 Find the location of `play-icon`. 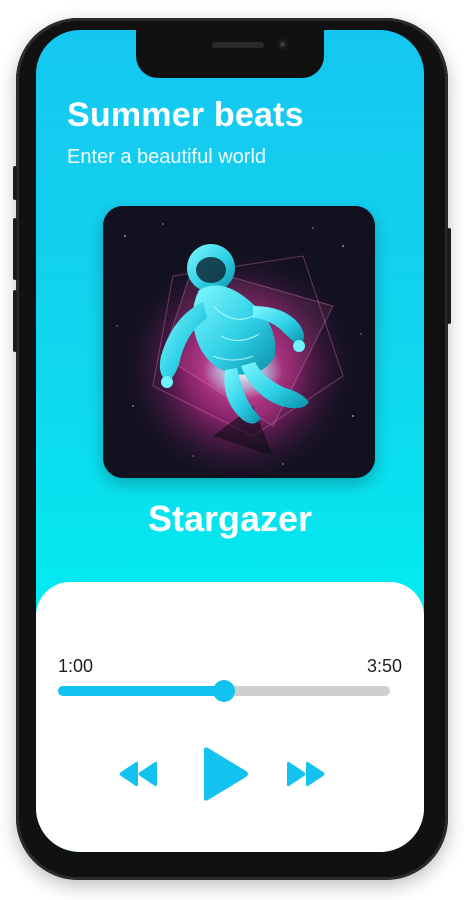

play-icon is located at coordinates (226, 774).